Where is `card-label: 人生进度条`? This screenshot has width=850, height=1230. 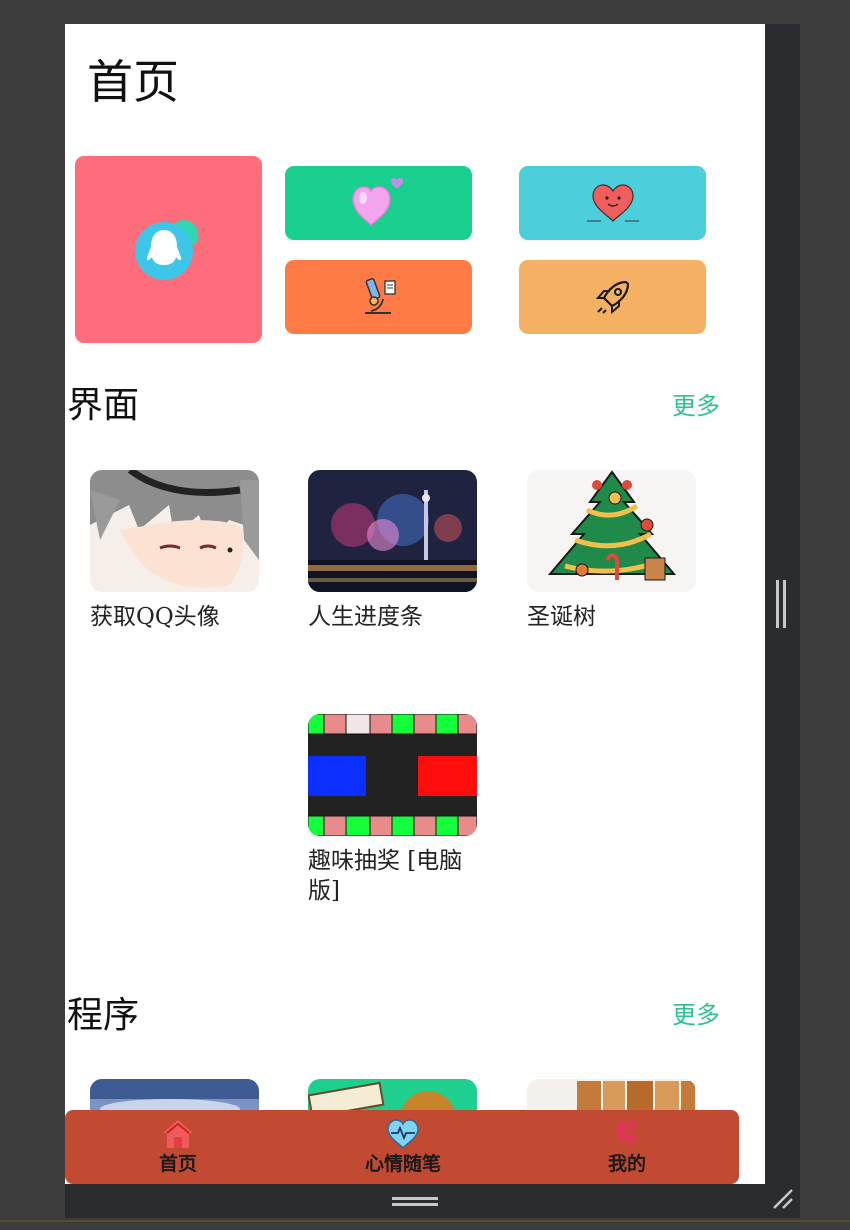 card-label: 人生进度条 is located at coordinates (365, 617).